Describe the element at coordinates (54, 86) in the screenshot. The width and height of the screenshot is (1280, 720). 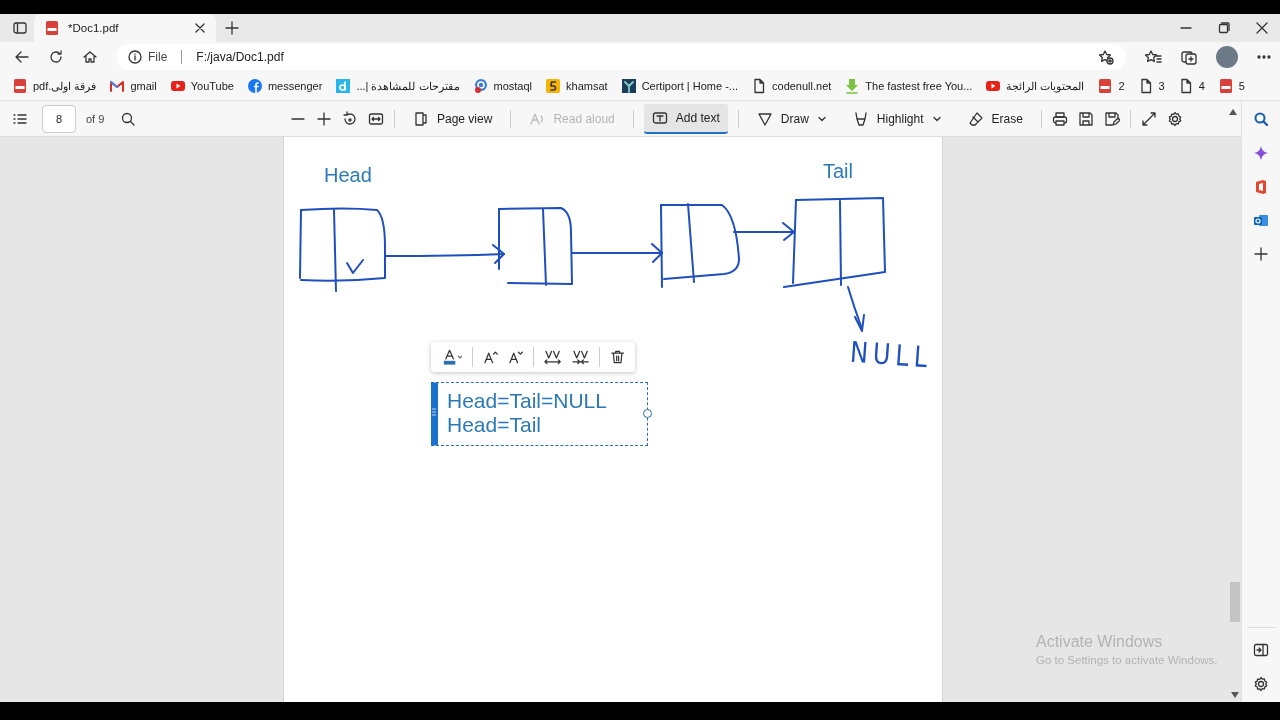
I see `bookmark: فرقة اولى.pdf` at that location.